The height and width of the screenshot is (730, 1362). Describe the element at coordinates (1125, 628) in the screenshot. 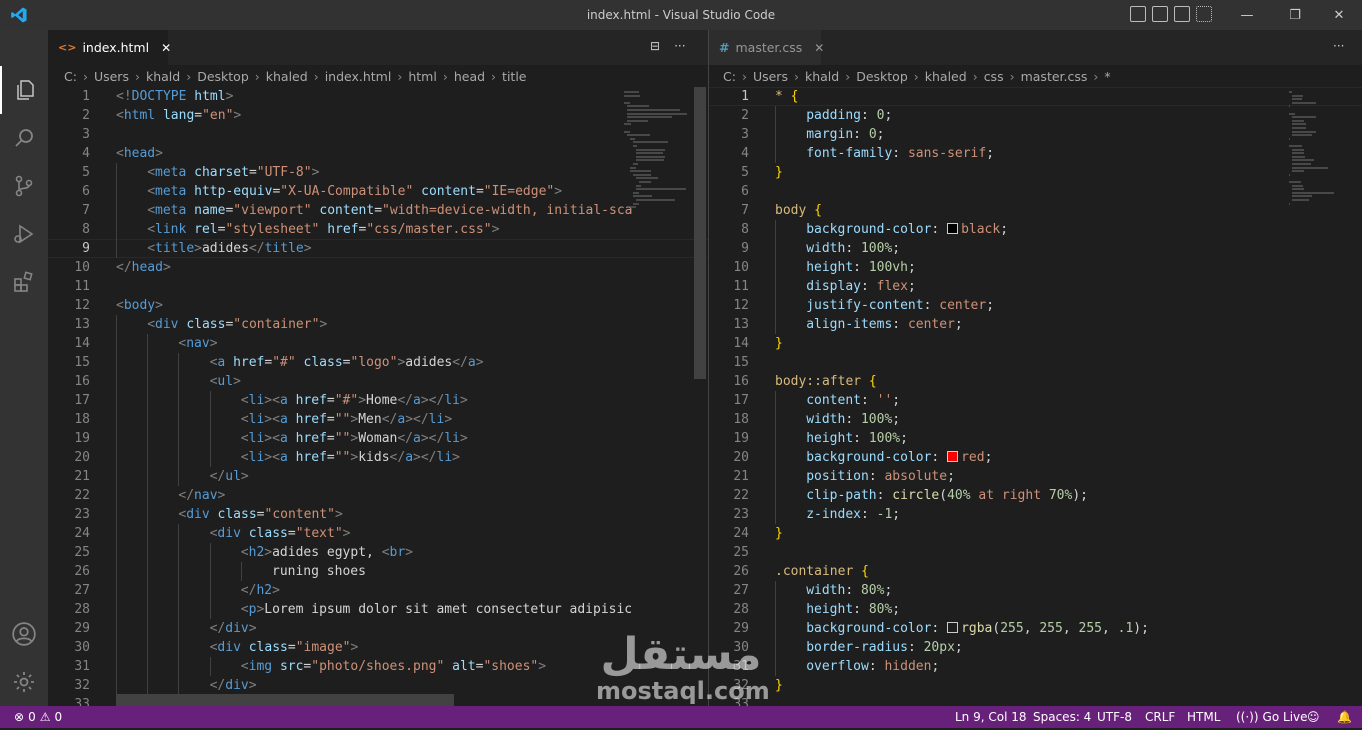

I see `code-token: .1` at that location.